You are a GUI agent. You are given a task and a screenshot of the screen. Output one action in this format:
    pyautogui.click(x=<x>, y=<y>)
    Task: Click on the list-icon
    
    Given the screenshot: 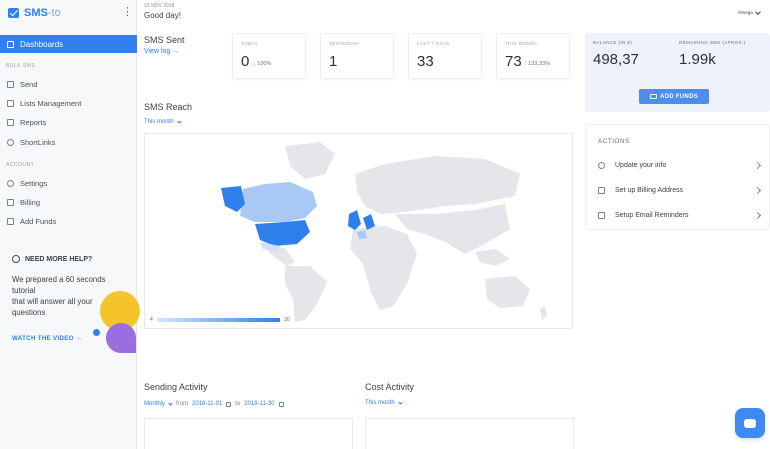 What is the action you would take?
    pyautogui.click(x=10, y=103)
    